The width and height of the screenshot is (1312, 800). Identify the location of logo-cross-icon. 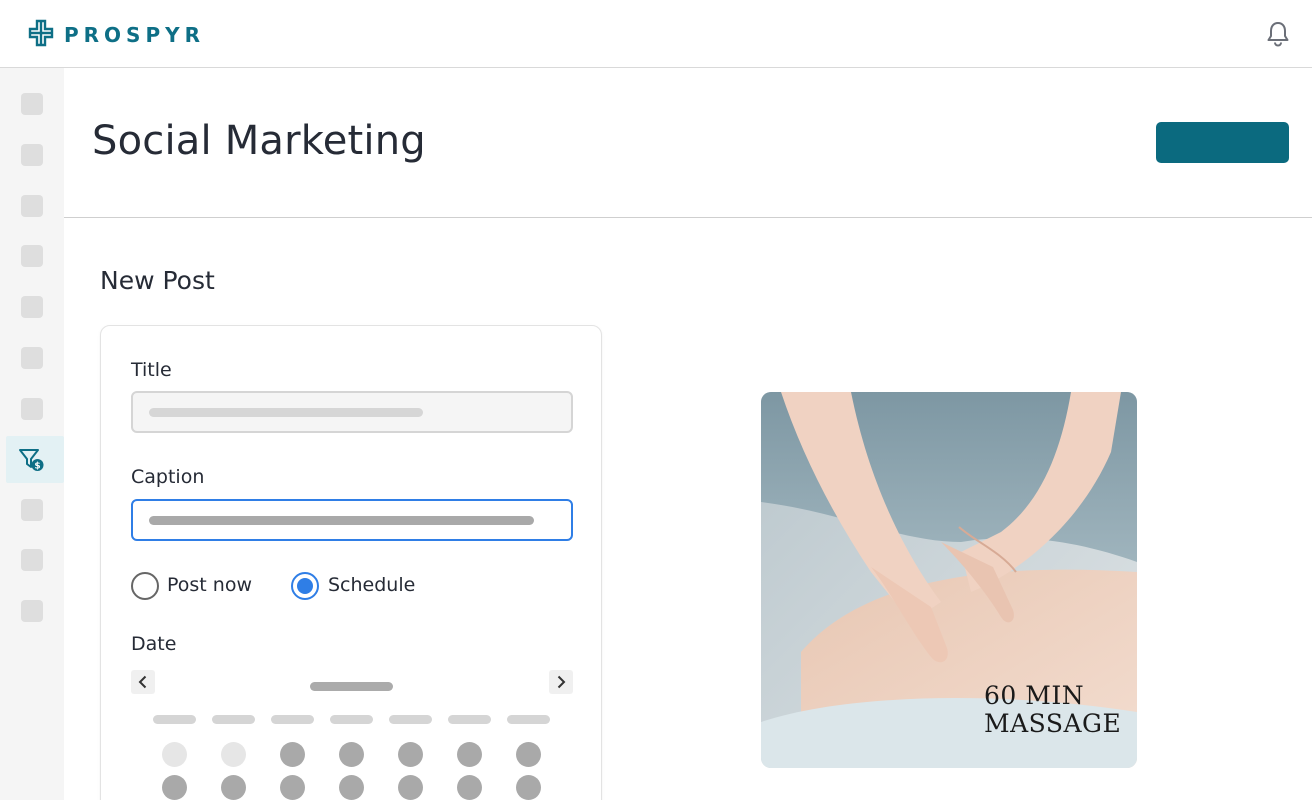
(41, 35).